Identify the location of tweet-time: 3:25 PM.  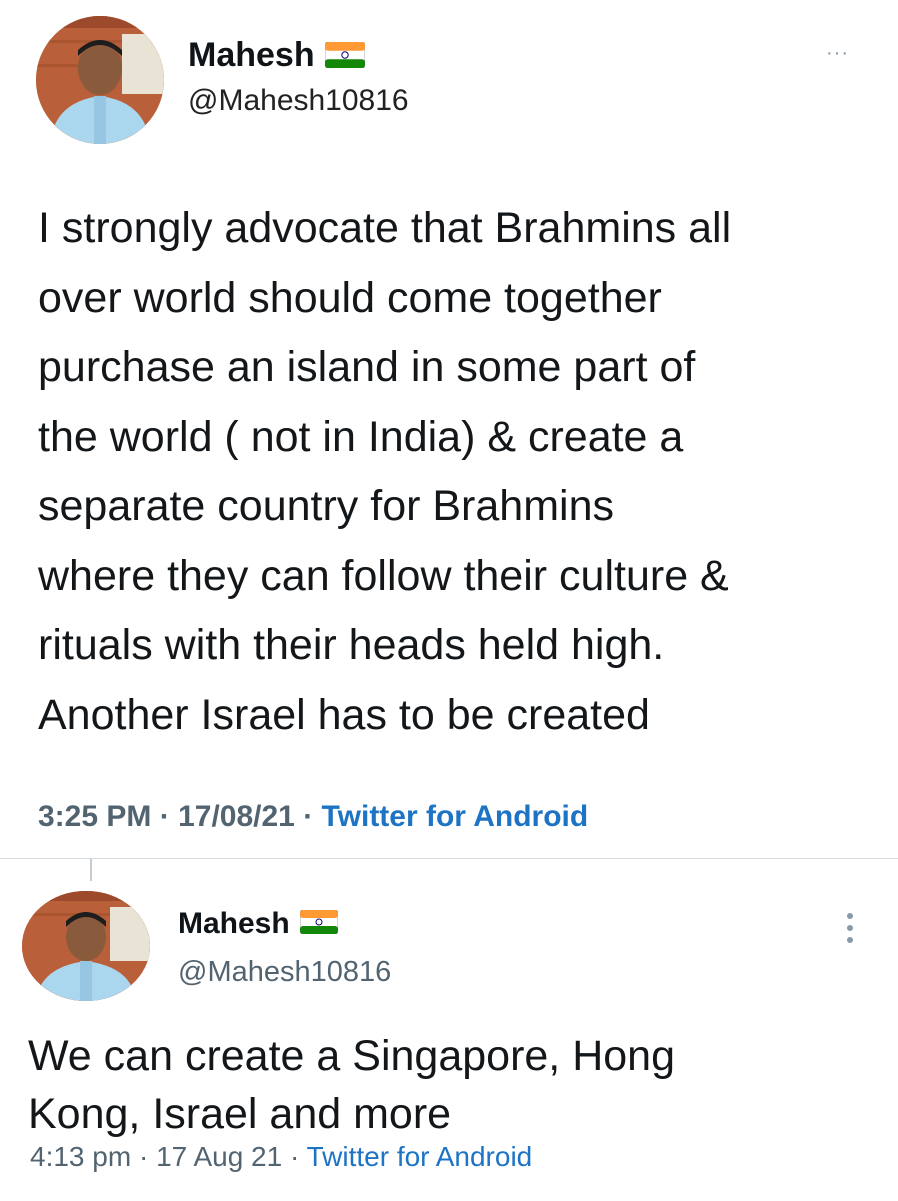
(94, 816).